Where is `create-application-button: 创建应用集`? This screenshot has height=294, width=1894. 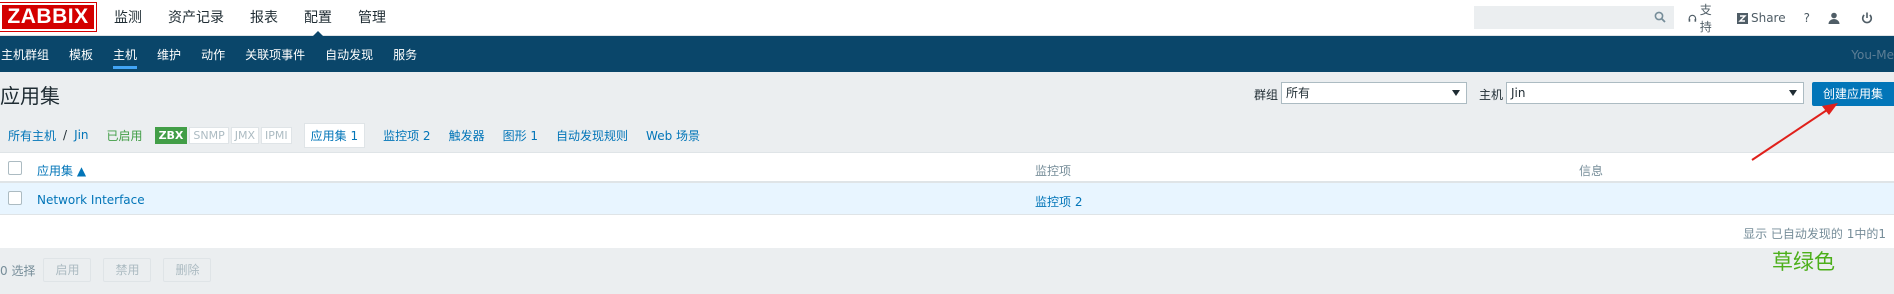
create-application-button: 创建应用集 is located at coordinates (1853, 94).